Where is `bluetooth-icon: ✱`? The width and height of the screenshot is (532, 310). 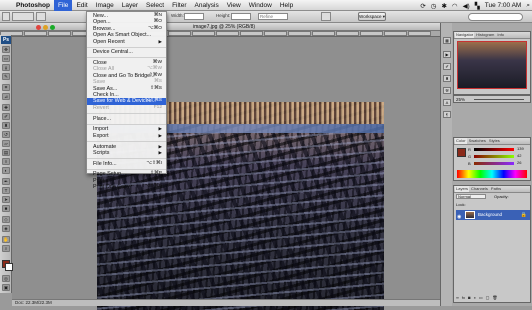
bluetooth-icon: ✱ is located at coordinates (443, 6).